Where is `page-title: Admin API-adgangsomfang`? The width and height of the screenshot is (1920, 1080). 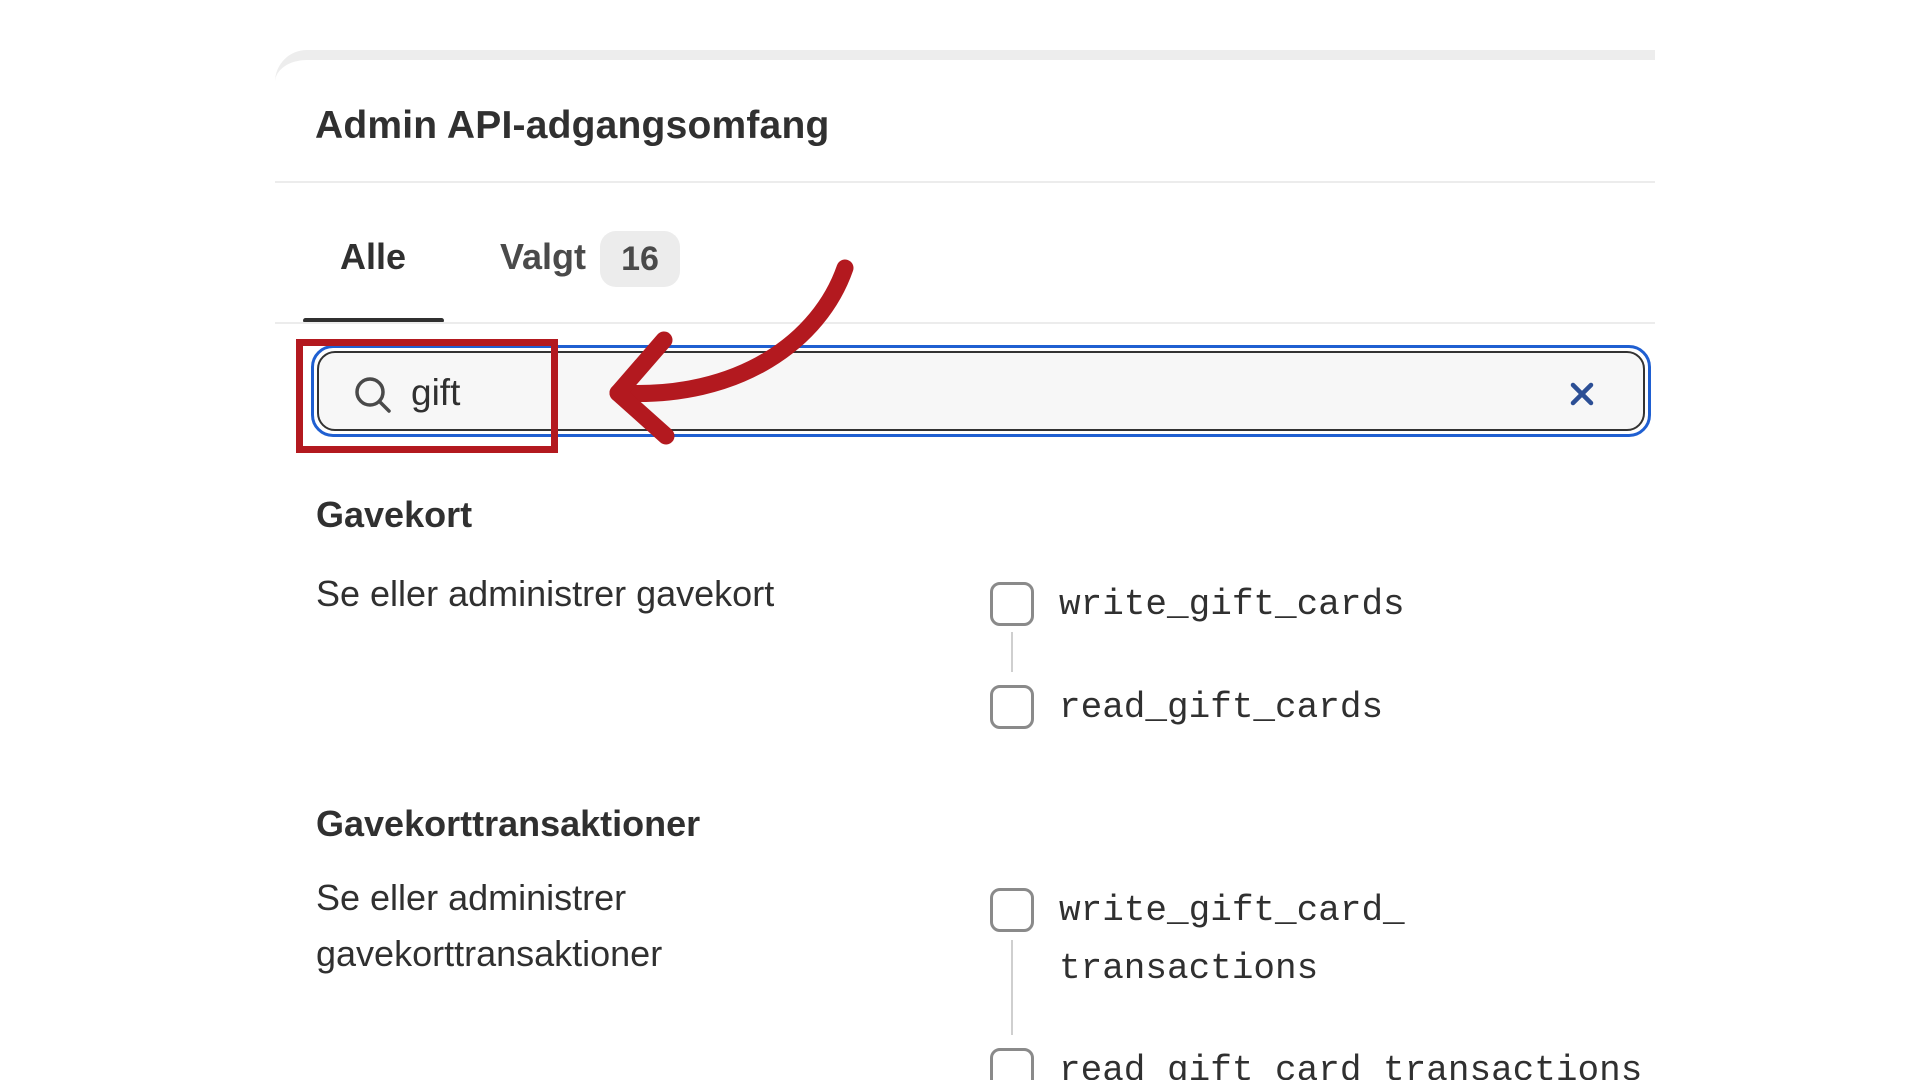 page-title: Admin API-adgangsomfang is located at coordinates (572, 125).